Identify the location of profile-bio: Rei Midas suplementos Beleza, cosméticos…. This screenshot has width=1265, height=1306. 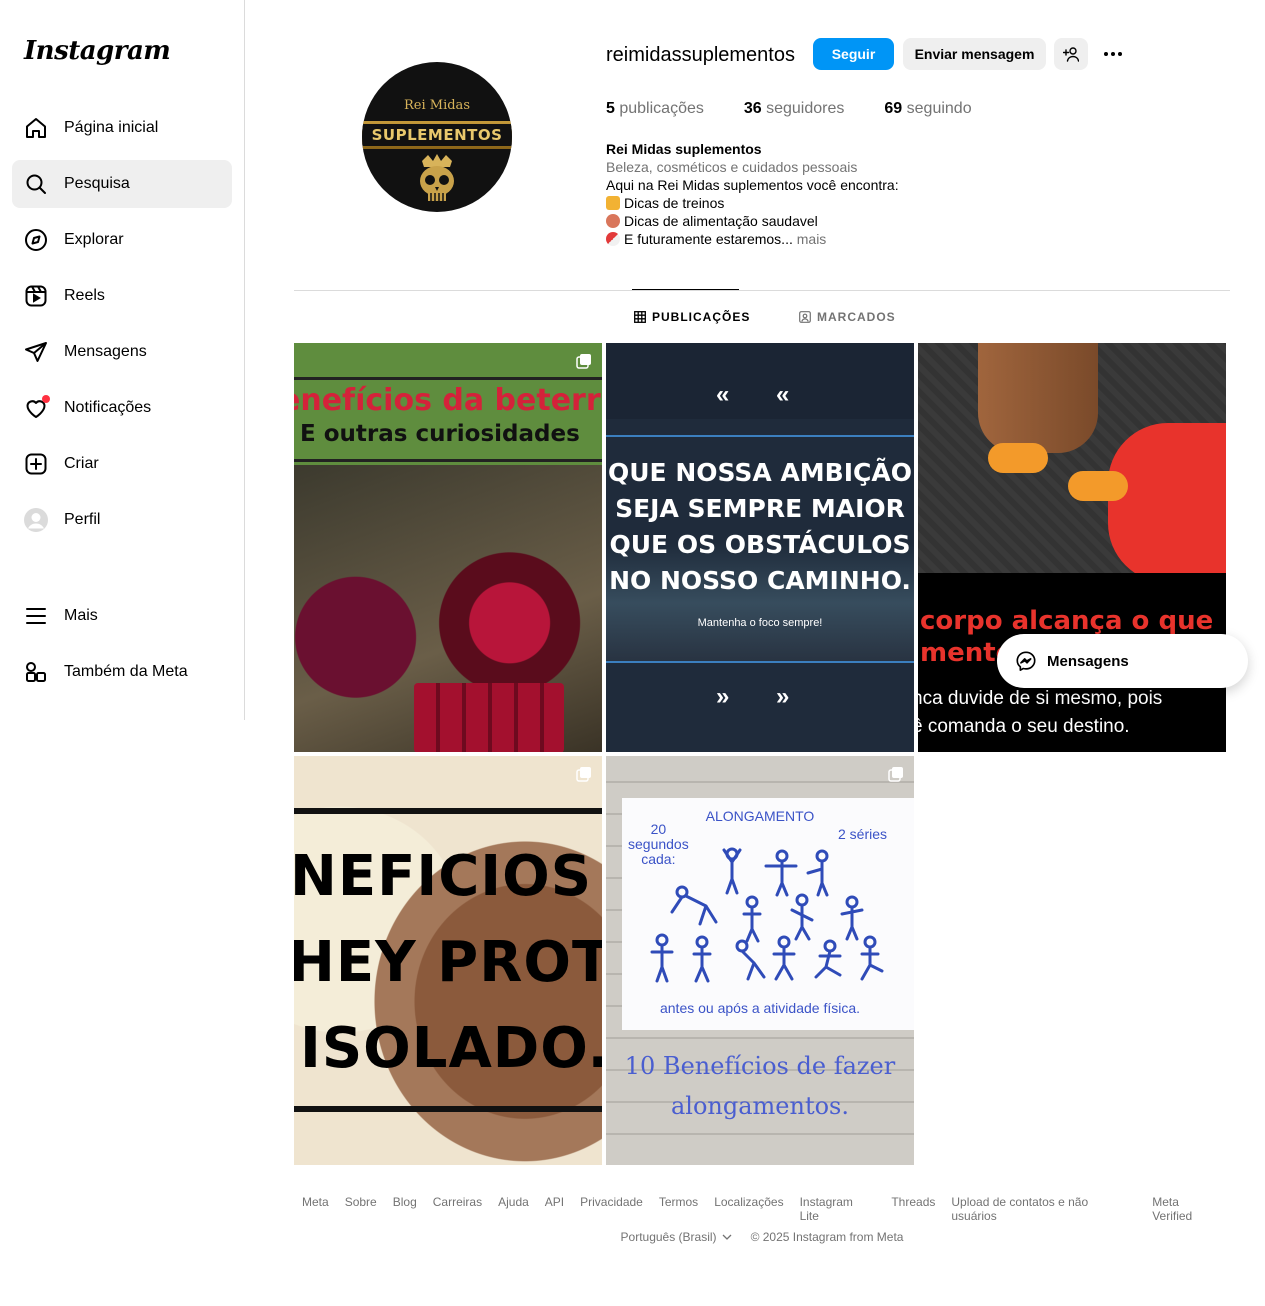
(816, 194).